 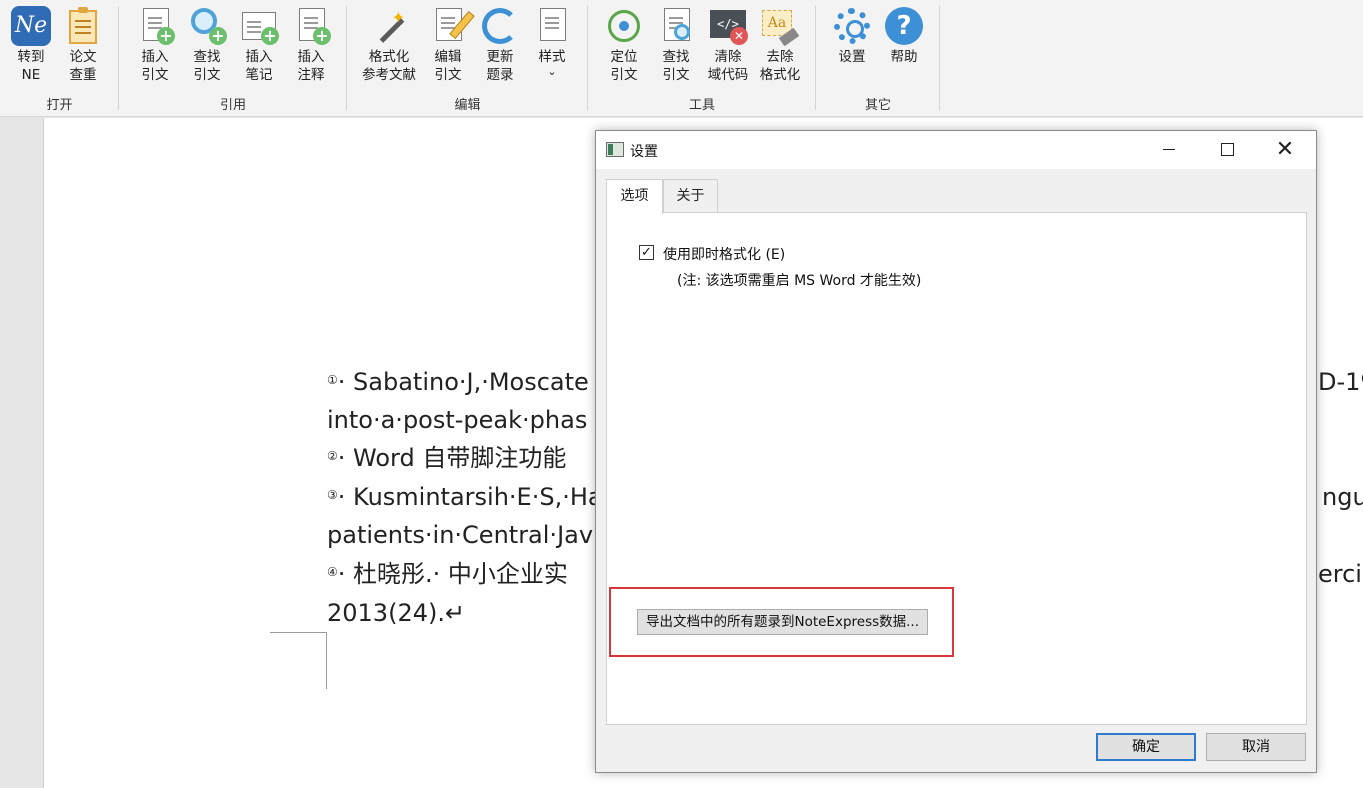 I want to click on footnote-line: ①· Sabatino·J,·Moscate, so click(x=458, y=382).